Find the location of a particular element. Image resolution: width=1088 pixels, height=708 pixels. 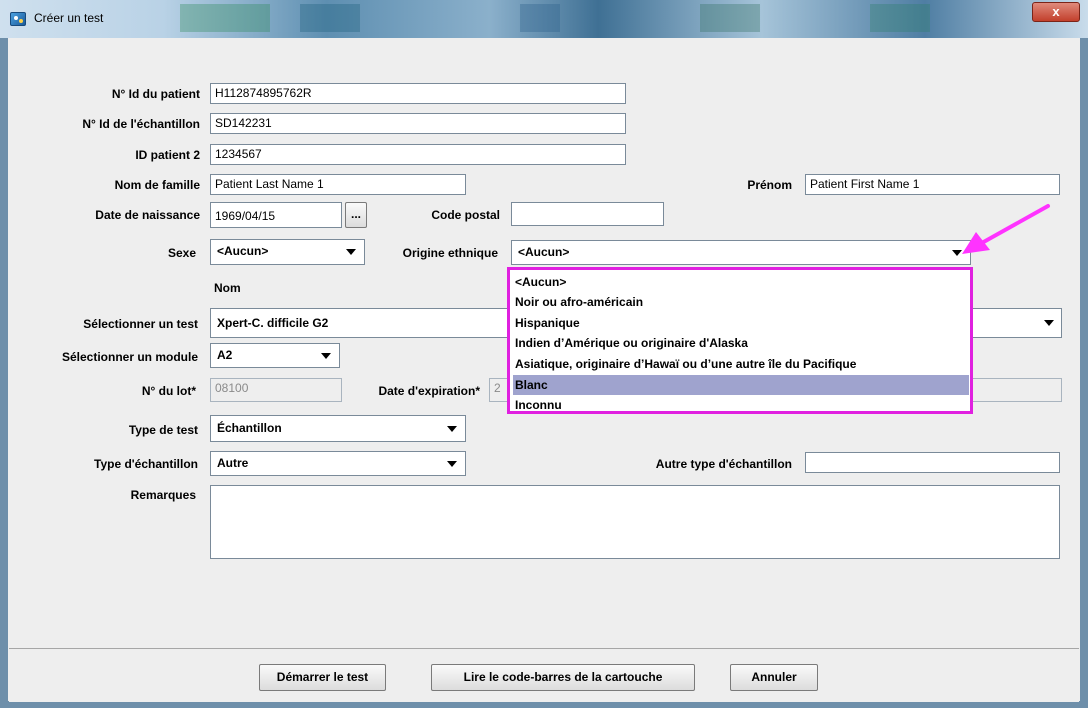

module-select: A2 is located at coordinates (275, 355).